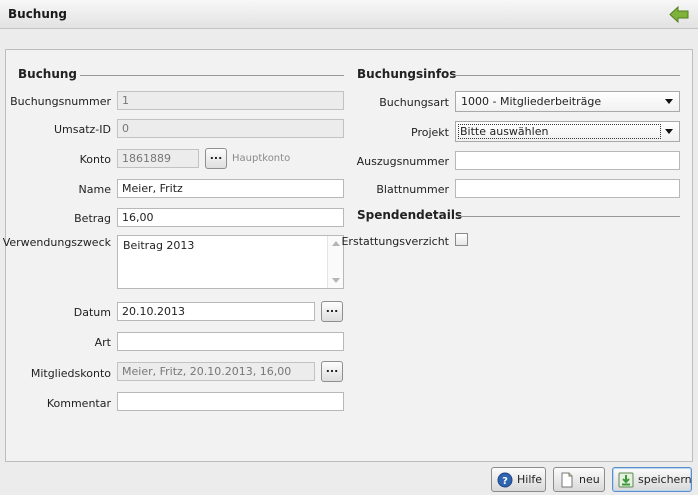 The width and height of the screenshot is (698, 495). Describe the element at coordinates (410, 215) in the screenshot. I see `section-title-spendendetails: Spendendetails` at that location.